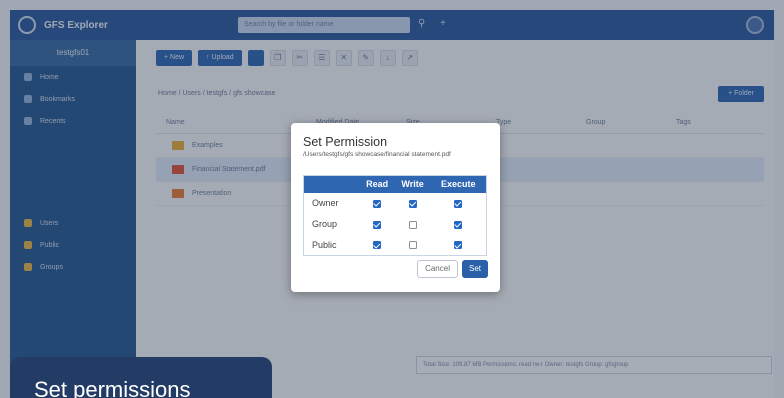  I want to click on group-execute-checkbox, so click(458, 224).